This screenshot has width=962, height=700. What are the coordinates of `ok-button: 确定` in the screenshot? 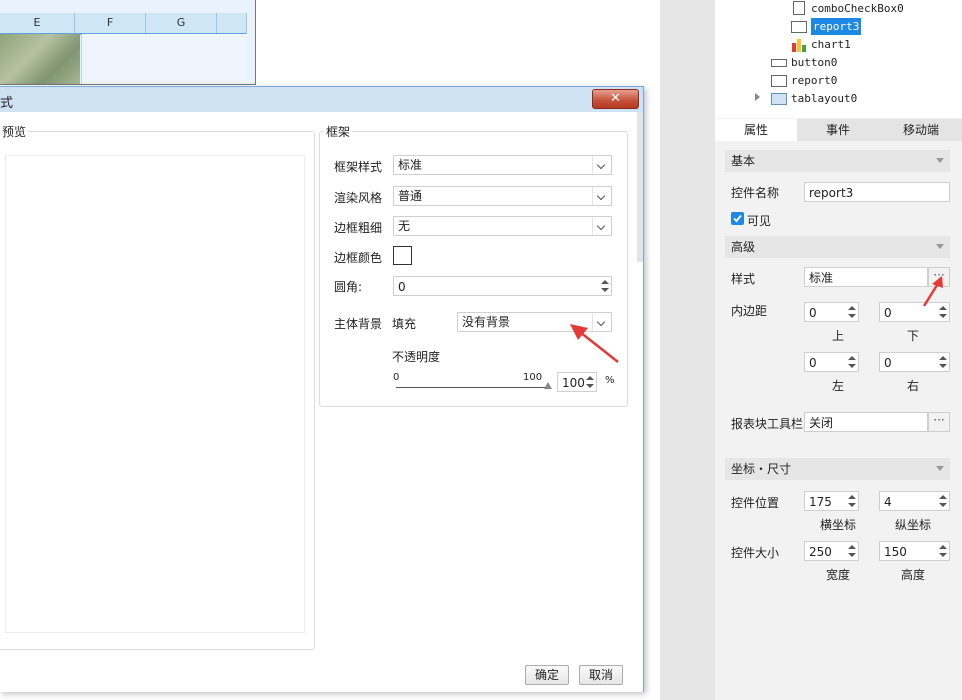 It's located at (547, 675).